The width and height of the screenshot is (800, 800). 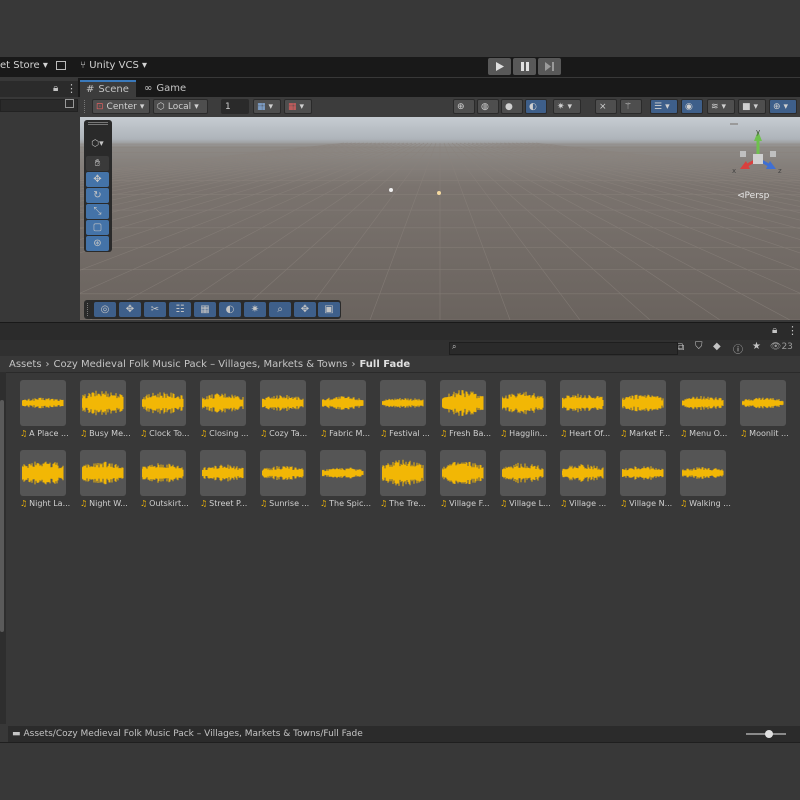 I want to click on transform-tool: ⊛, so click(x=97, y=243).